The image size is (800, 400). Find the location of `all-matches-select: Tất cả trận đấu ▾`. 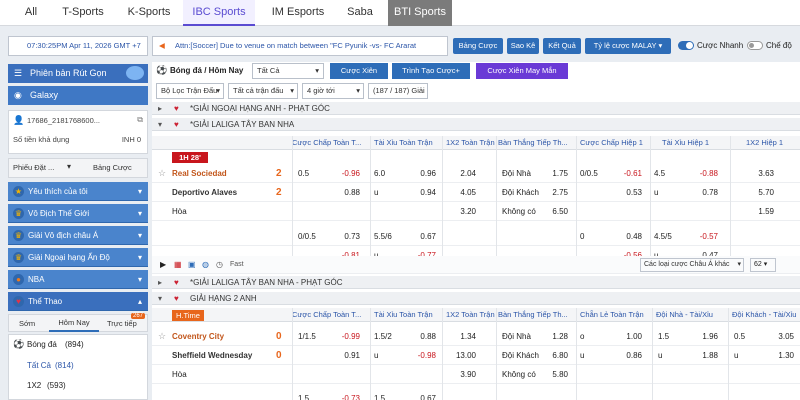

all-matches-select: Tất cả trận đấu ▾ is located at coordinates (263, 91).